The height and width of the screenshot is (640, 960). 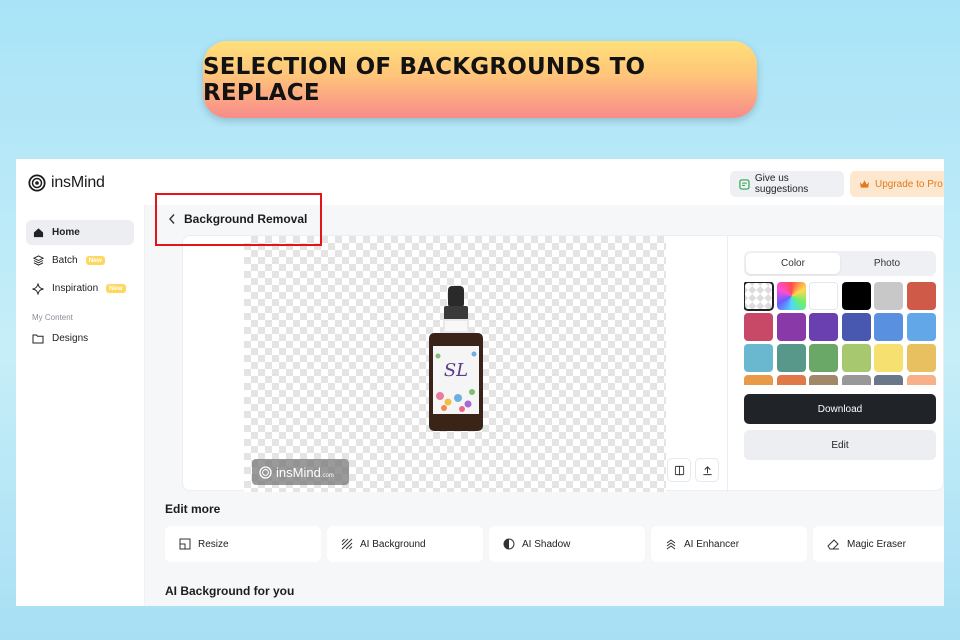 What do you see at coordinates (243, 544) in the screenshot?
I see `resize-tool: Resize` at bounding box center [243, 544].